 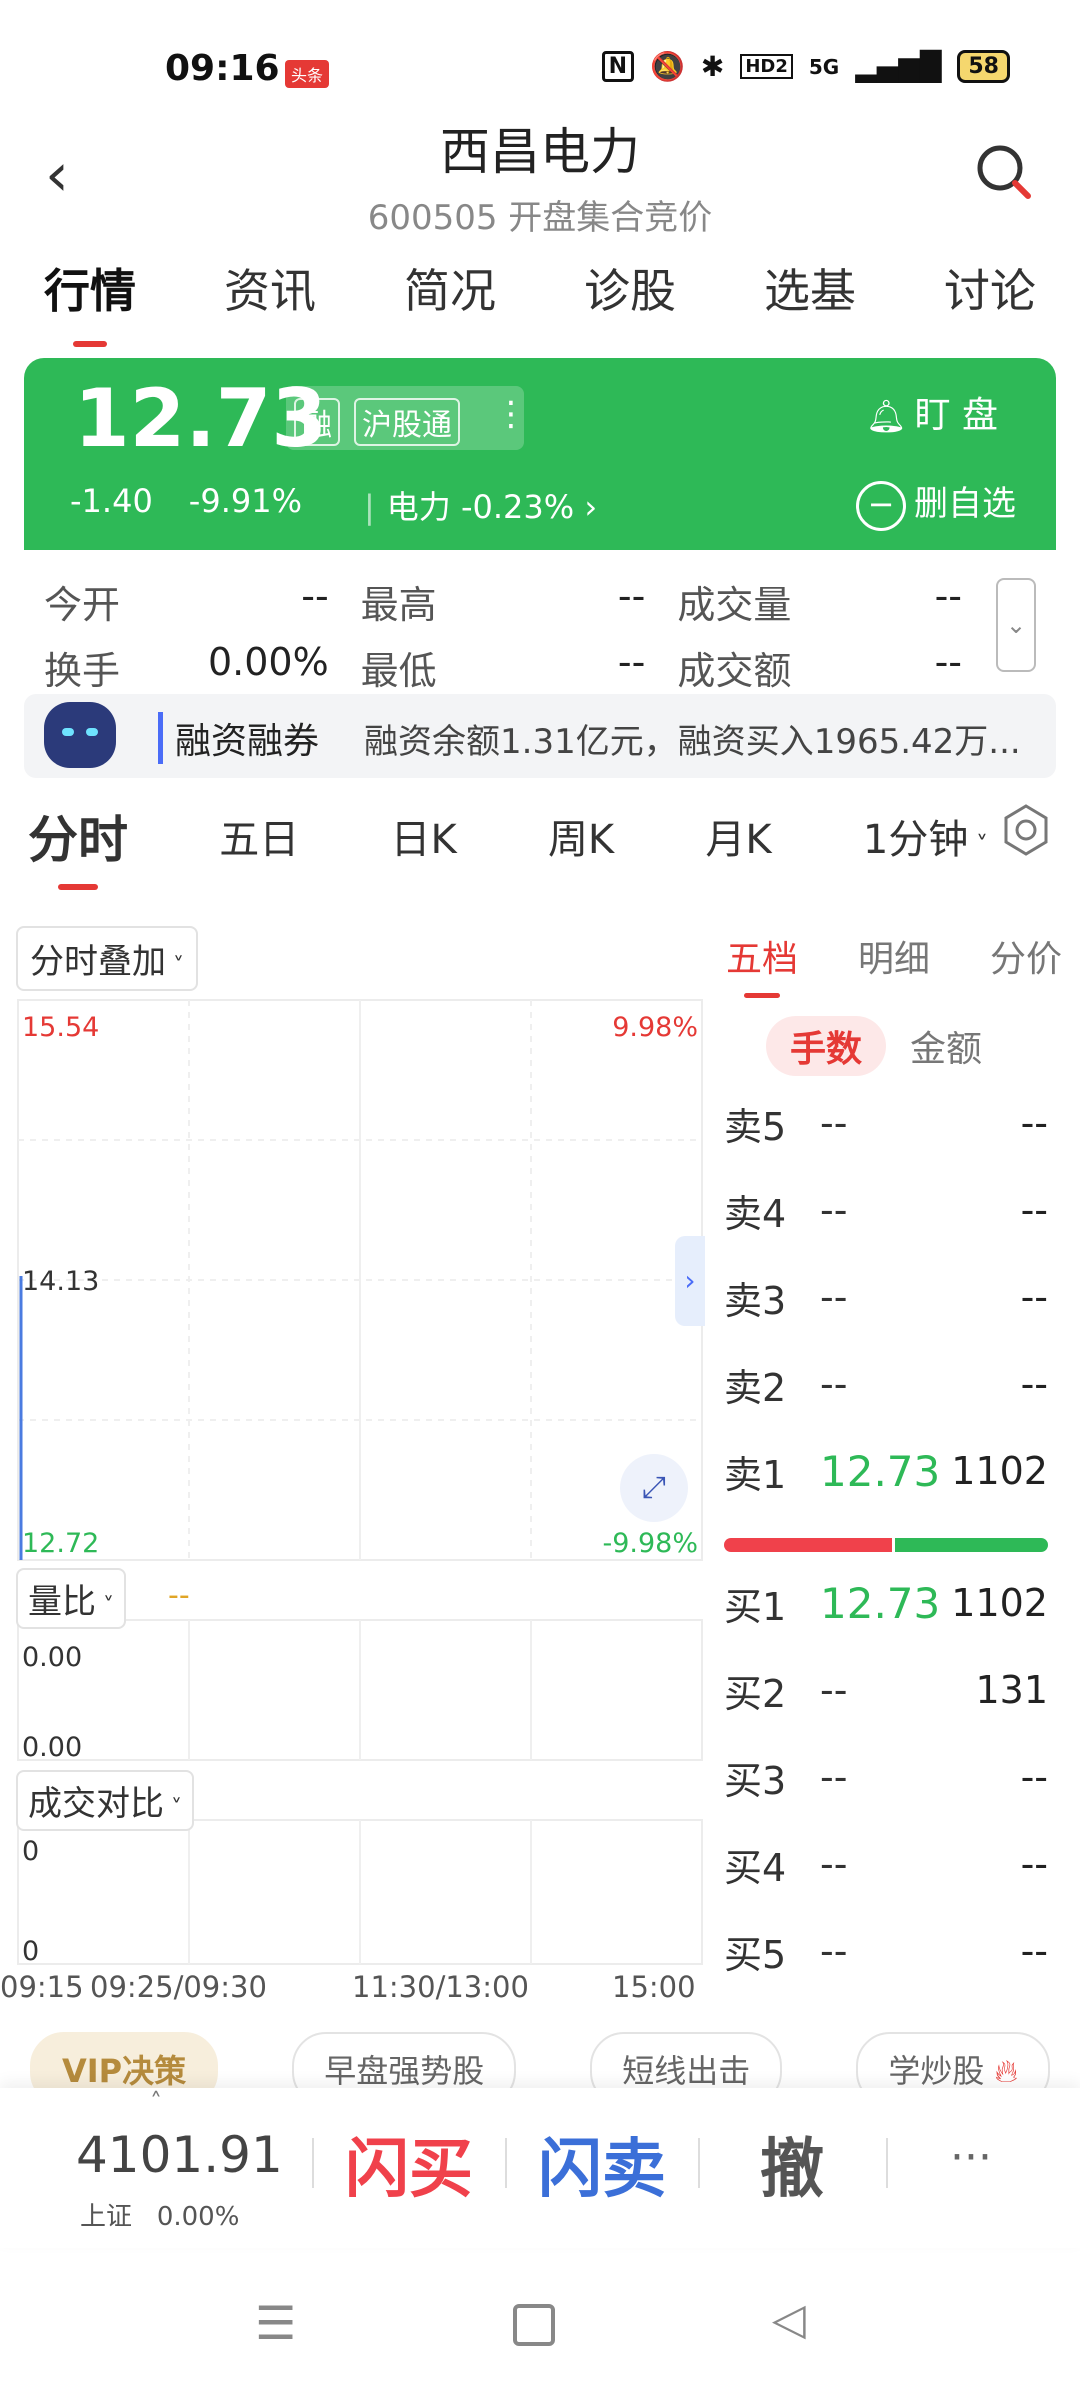 What do you see at coordinates (886, 1603) in the screenshot?
I see `bid-row: 买1 12.73 1102` at bounding box center [886, 1603].